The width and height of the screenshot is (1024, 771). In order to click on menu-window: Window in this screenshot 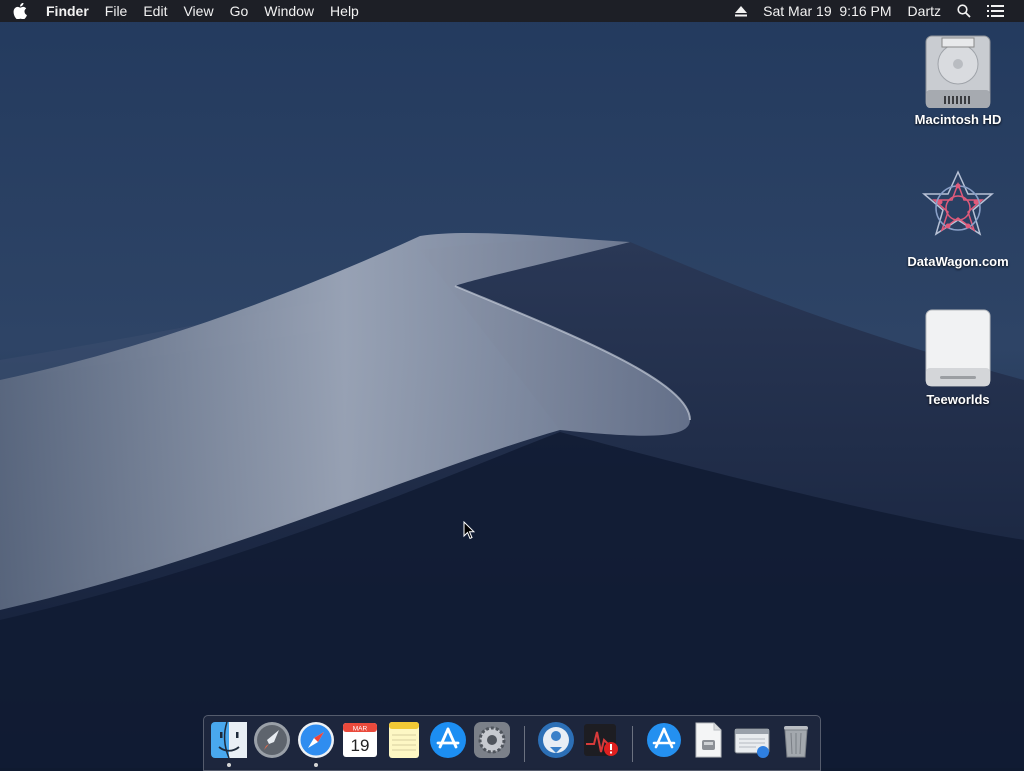, I will do `click(289, 11)`.